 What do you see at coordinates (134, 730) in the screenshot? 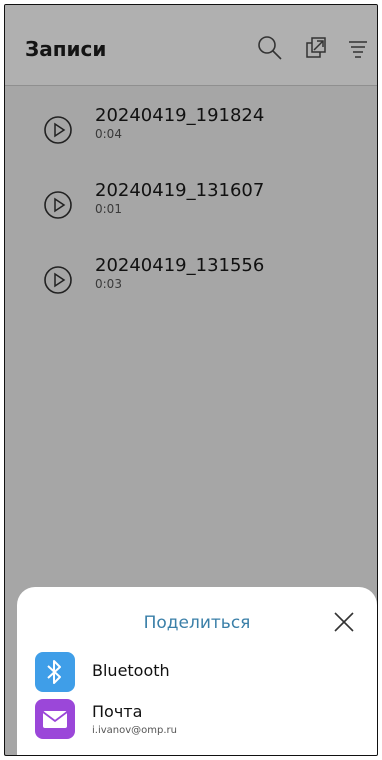
I see `share-option-sublabel: i.ivanov@omp.ru` at bounding box center [134, 730].